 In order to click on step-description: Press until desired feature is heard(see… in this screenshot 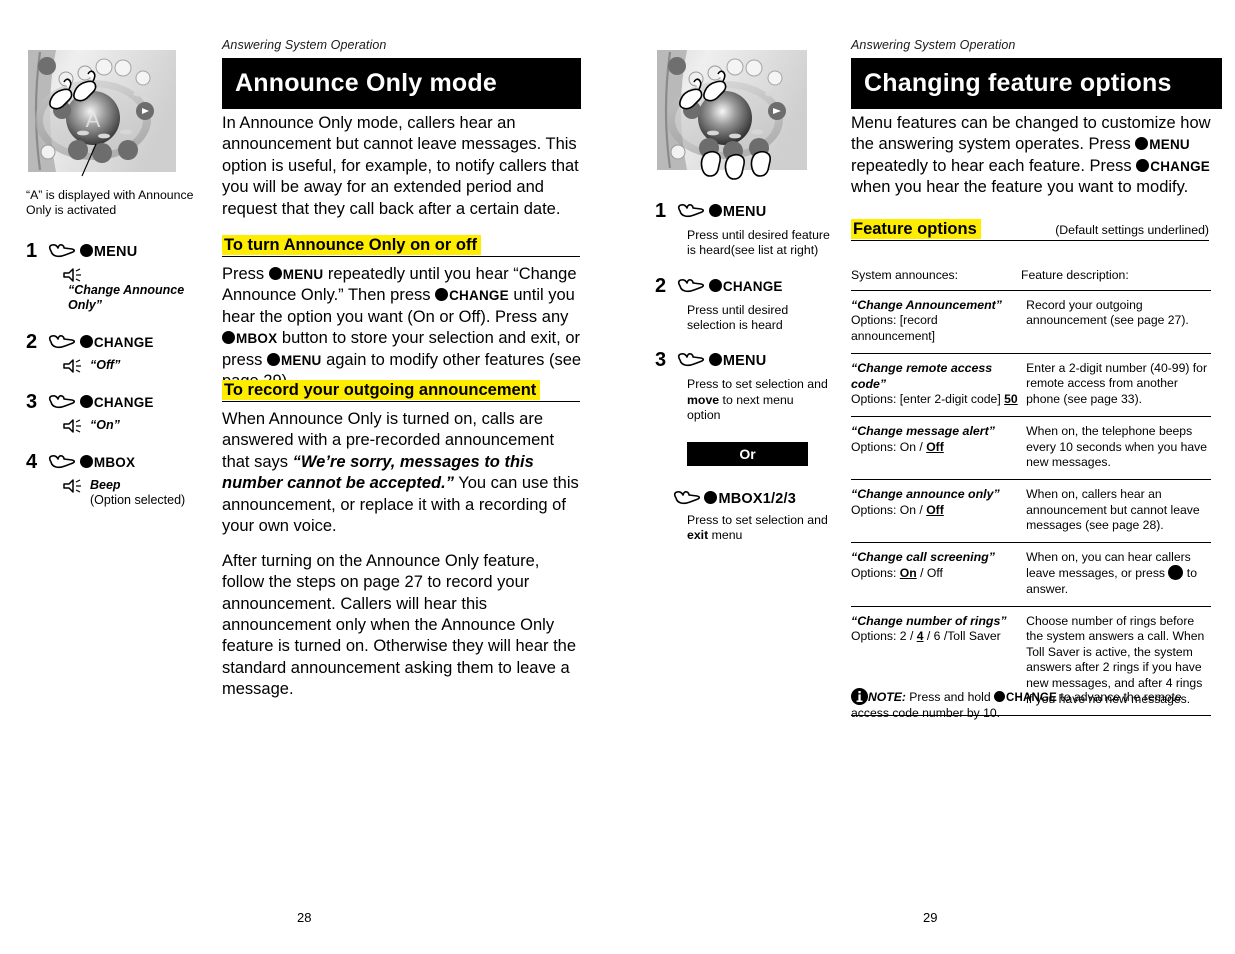, I will do `click(758, 243)`.